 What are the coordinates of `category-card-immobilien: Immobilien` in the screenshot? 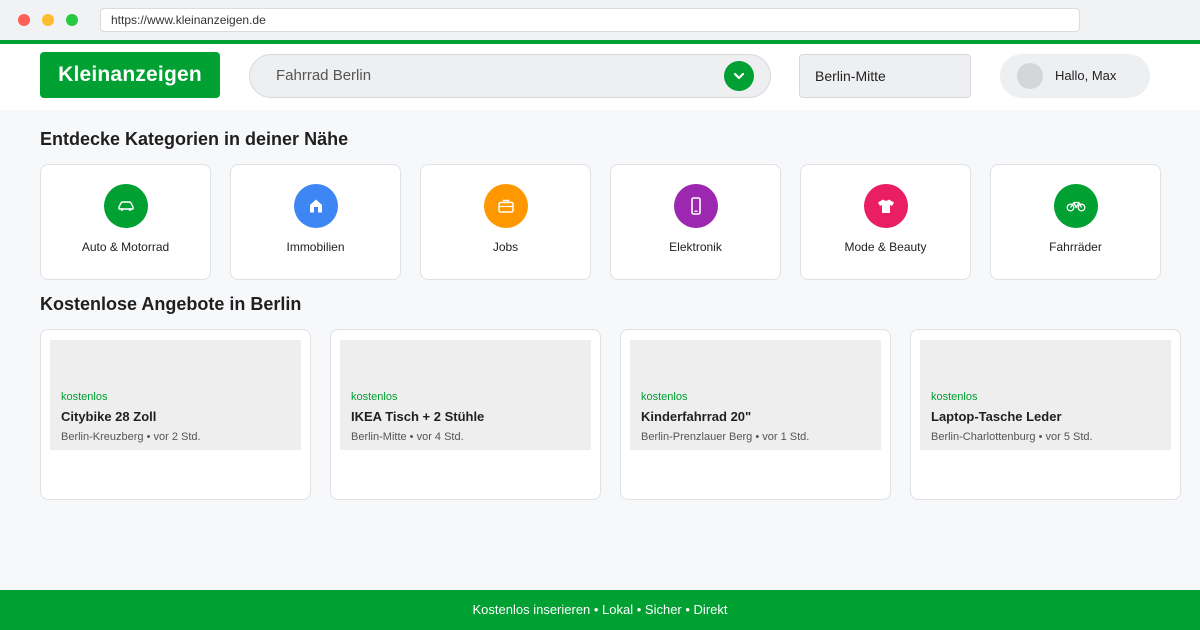 It's located at (315, 222).